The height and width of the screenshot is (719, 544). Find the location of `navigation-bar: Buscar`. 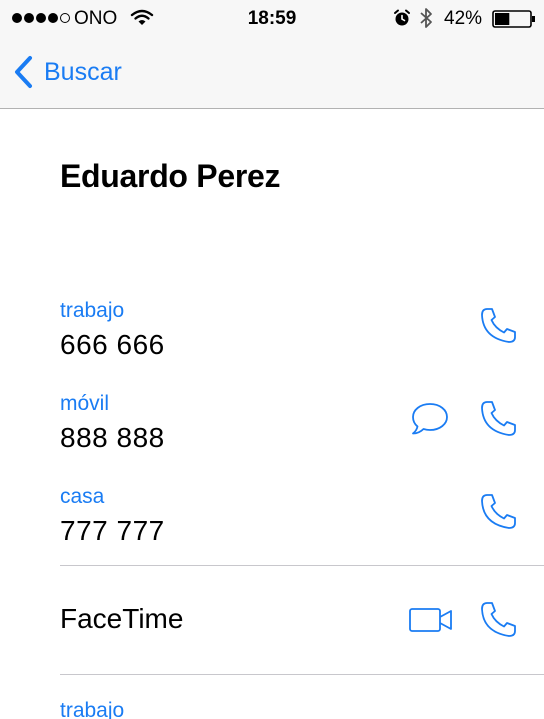

navigation-bar: Buscar is located at coordinates (272, 73).